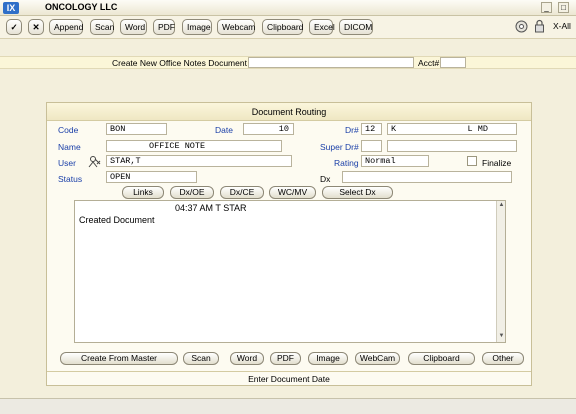 This screenshot has height=414, width=576. What do you see at coordinates (201, 358) in the screenshot?
I see `scan-doc-button: Scan` at bounding box center [201, 358].